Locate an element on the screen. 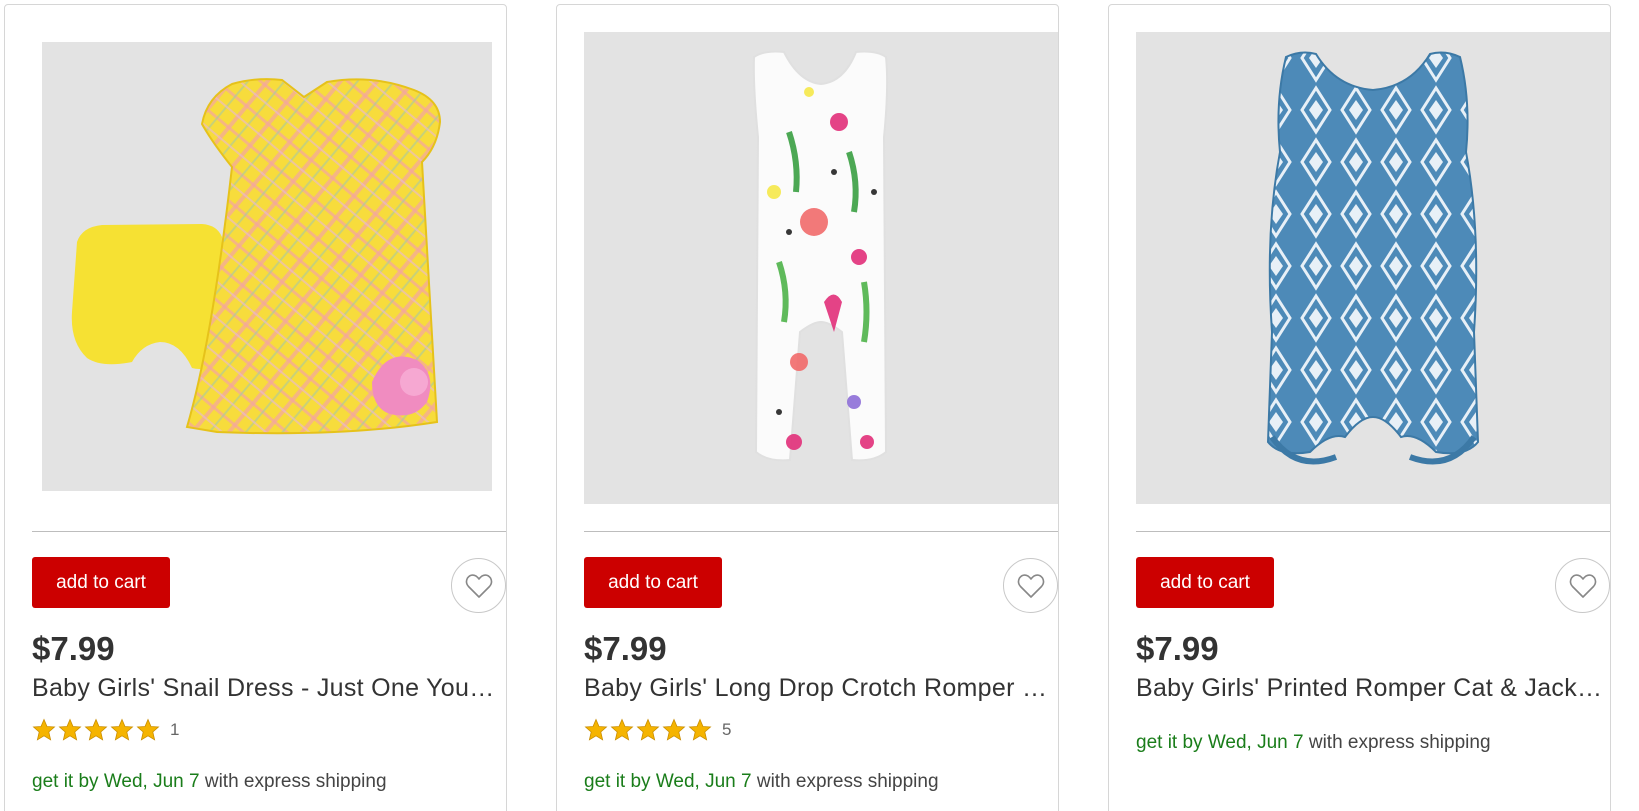 The image size is (1639, 811). snail-dress-image is located at coordinates (256, 256).